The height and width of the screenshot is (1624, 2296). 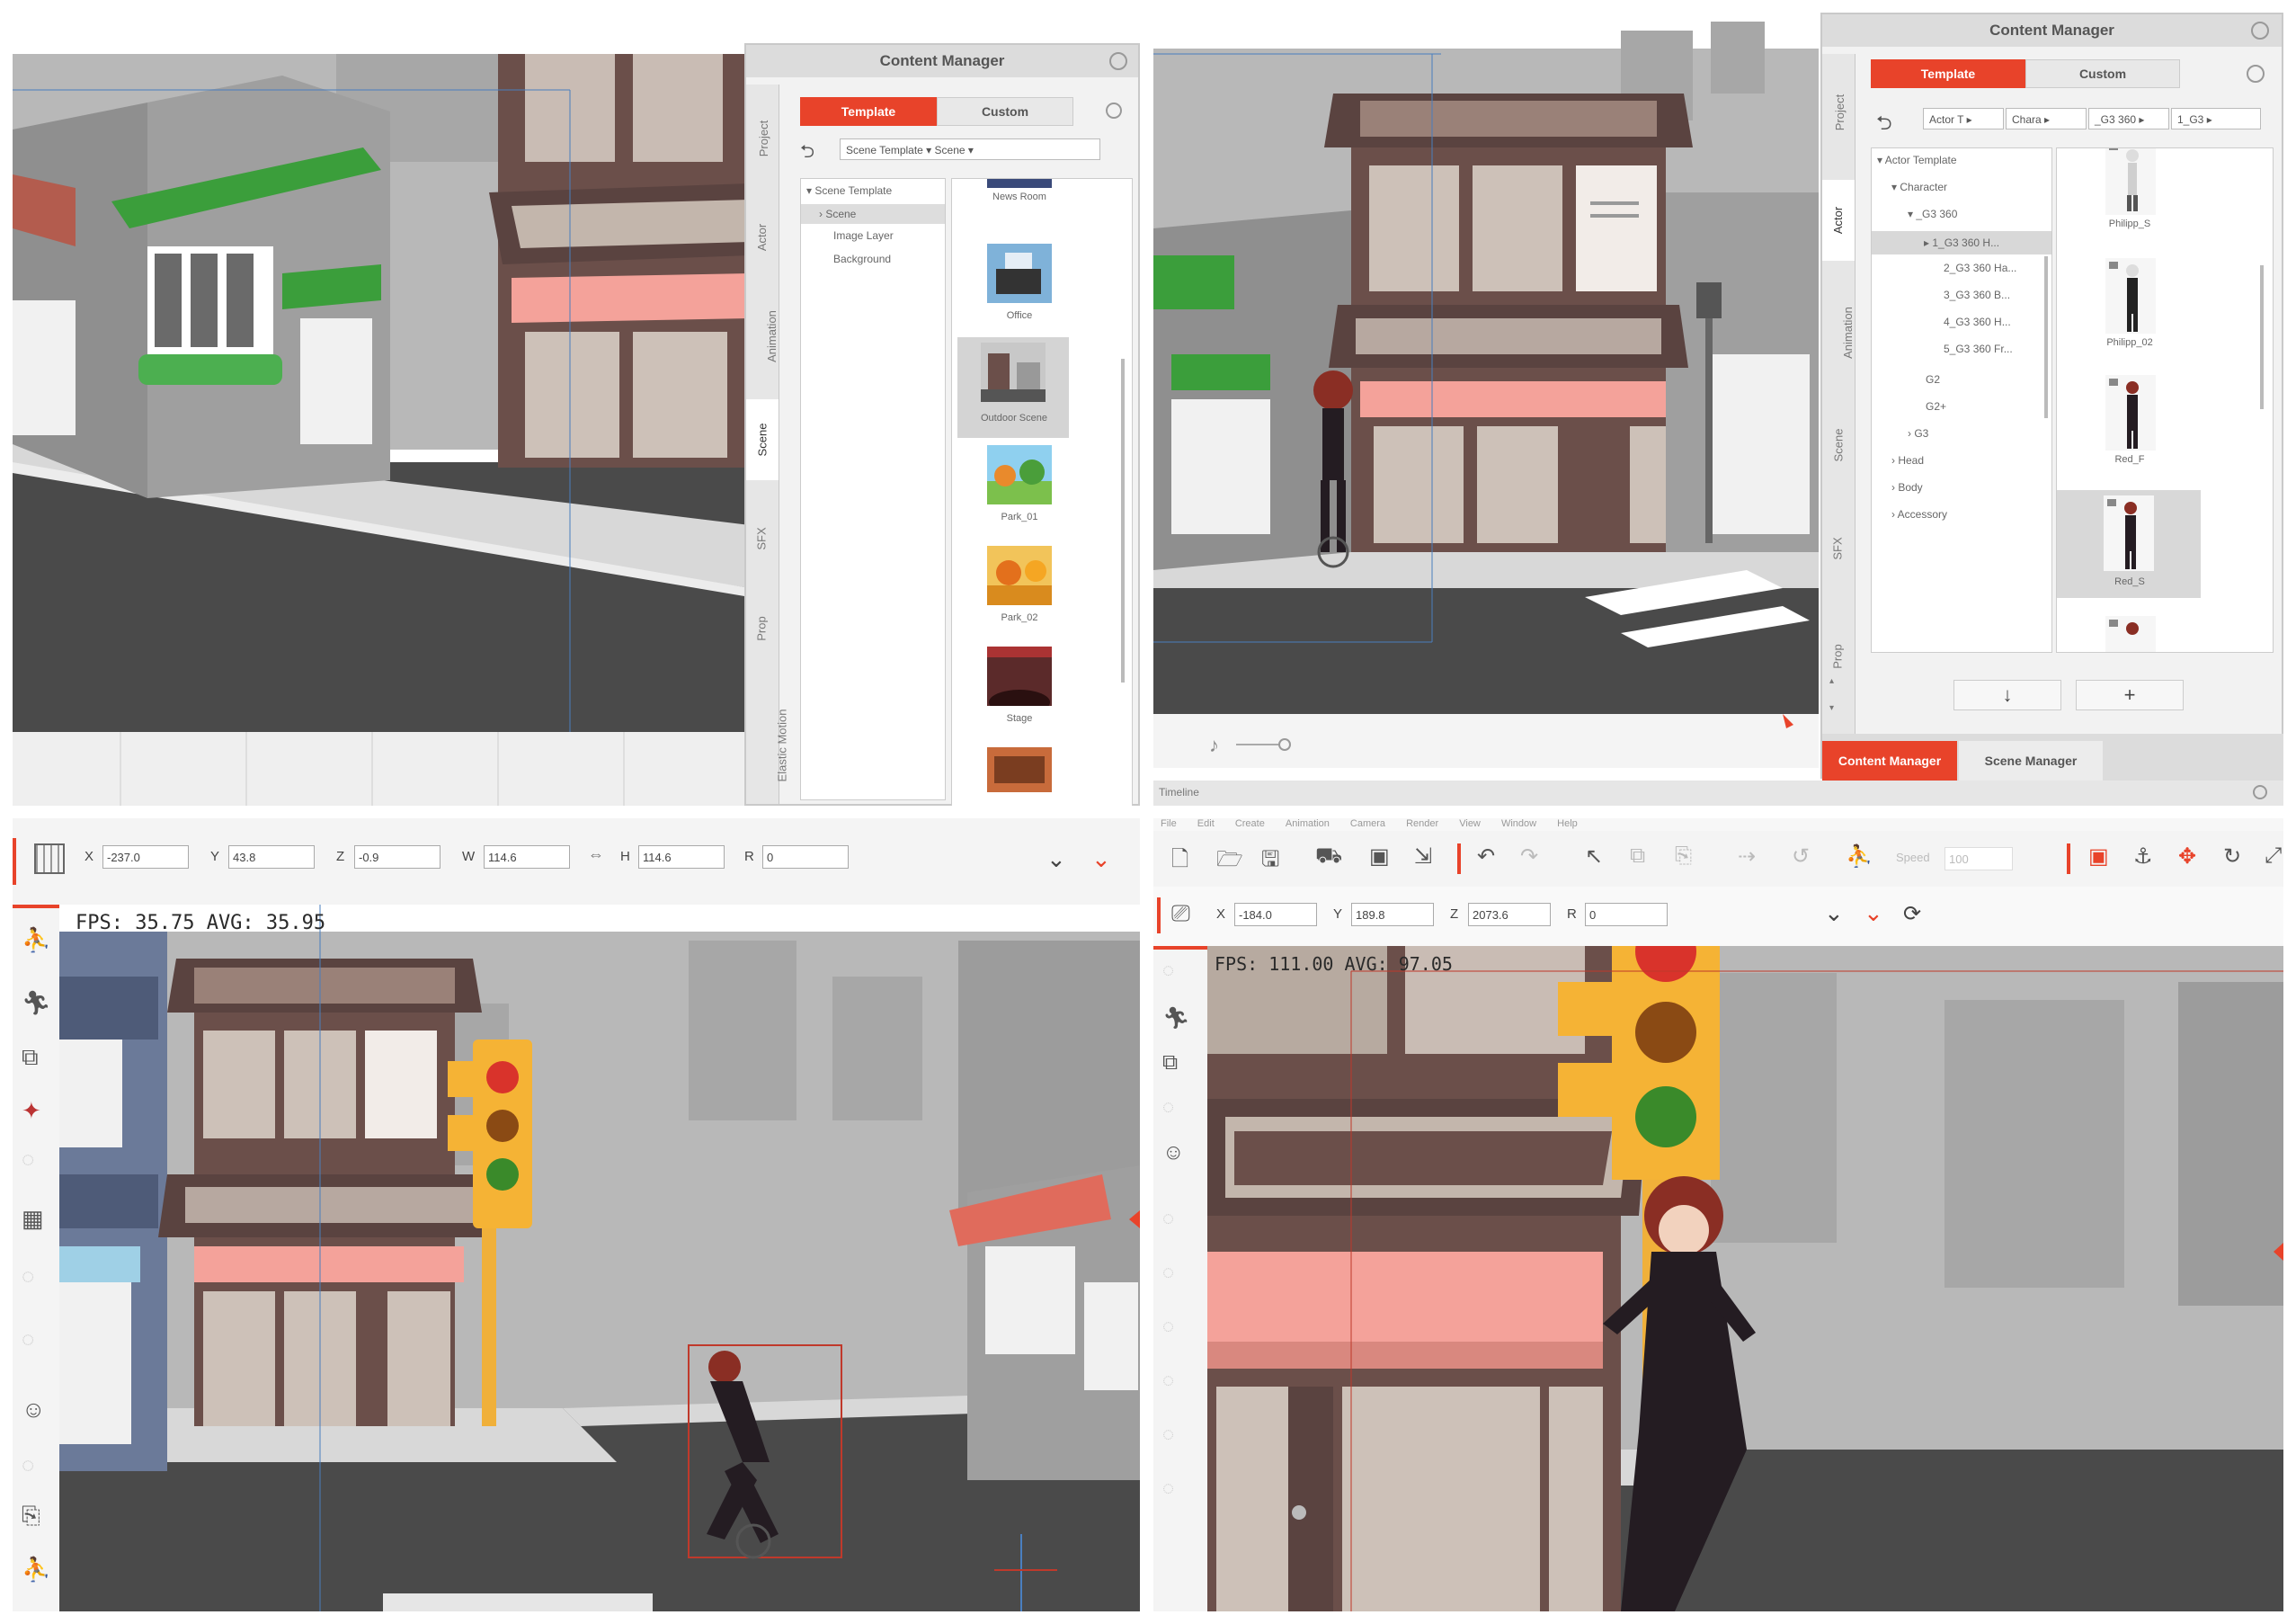 I want to click on menu-file: File, so click(x=1169, y=823).